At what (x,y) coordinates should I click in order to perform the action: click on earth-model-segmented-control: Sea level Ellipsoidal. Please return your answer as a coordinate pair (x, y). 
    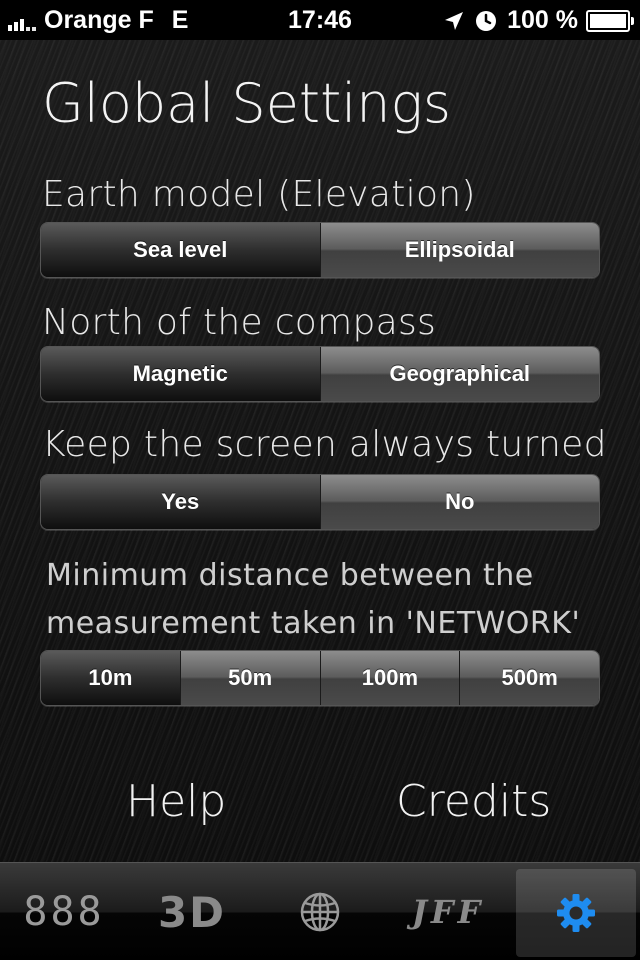
    Looking at the image, I should click on (320, 250).